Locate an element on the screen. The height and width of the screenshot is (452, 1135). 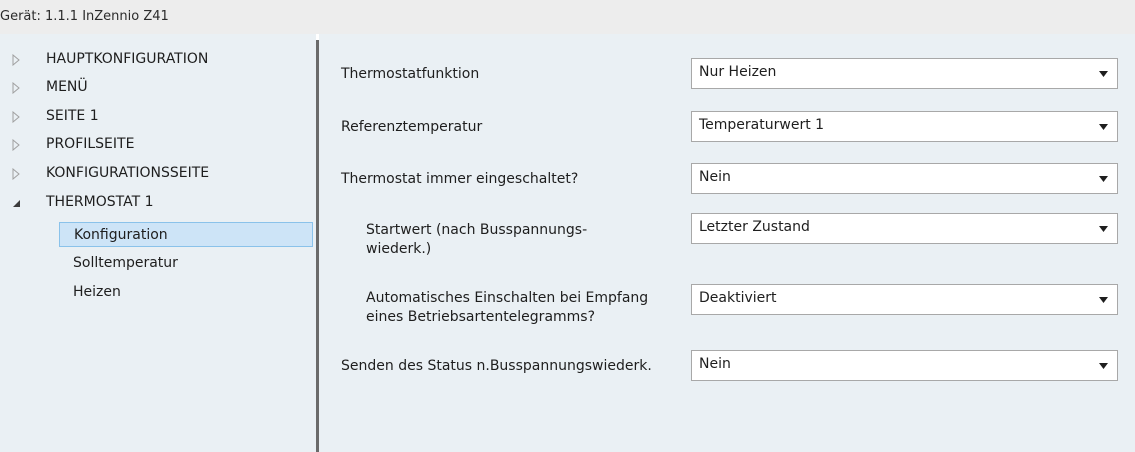
setting-label-thermostatfunktion: Thermostatfunktion is located at coordinates (410, 74).